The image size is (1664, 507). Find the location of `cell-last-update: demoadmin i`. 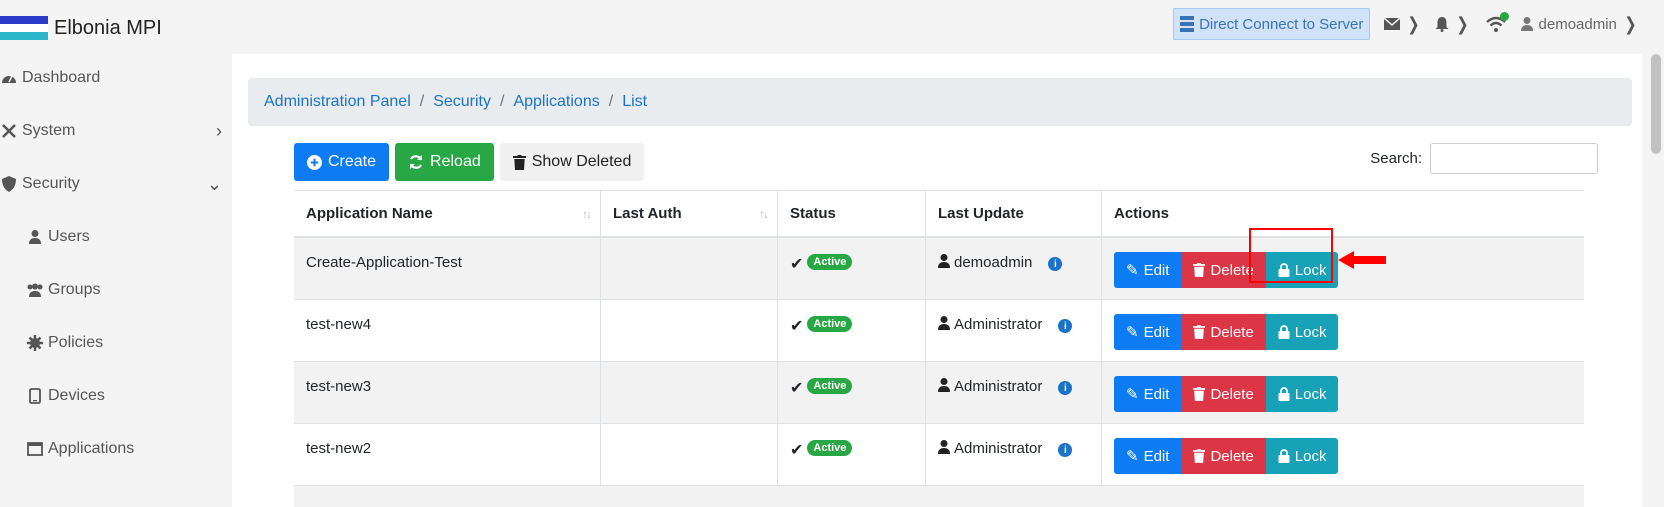

cell-last-update: demoadmin i is located at coordinates (1014, 268).